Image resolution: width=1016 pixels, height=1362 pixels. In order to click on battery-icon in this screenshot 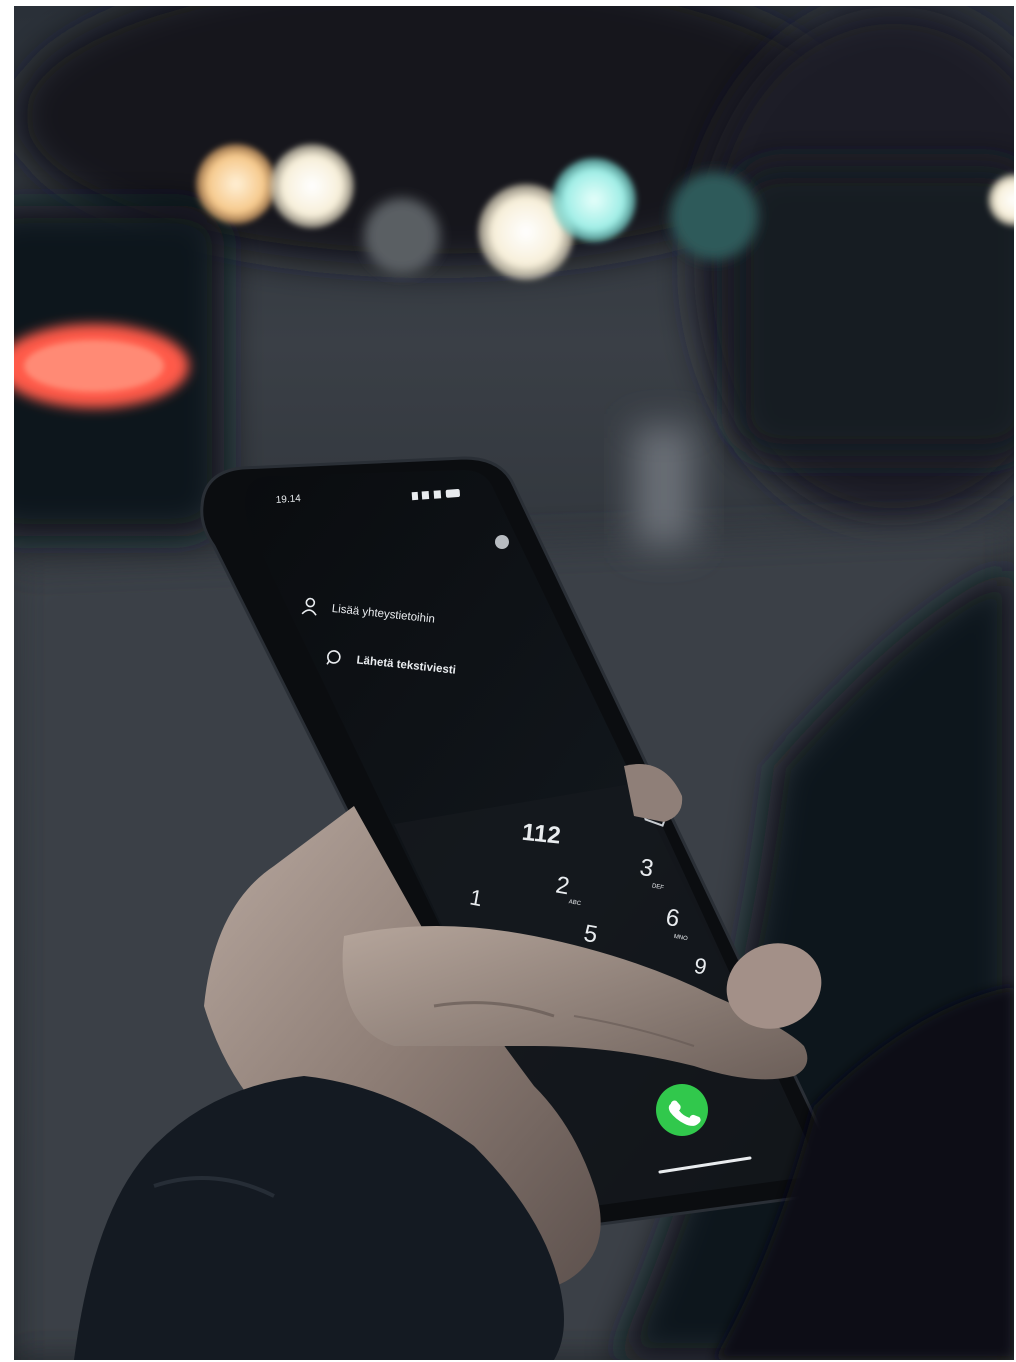, I will do `click(452, 493)`.